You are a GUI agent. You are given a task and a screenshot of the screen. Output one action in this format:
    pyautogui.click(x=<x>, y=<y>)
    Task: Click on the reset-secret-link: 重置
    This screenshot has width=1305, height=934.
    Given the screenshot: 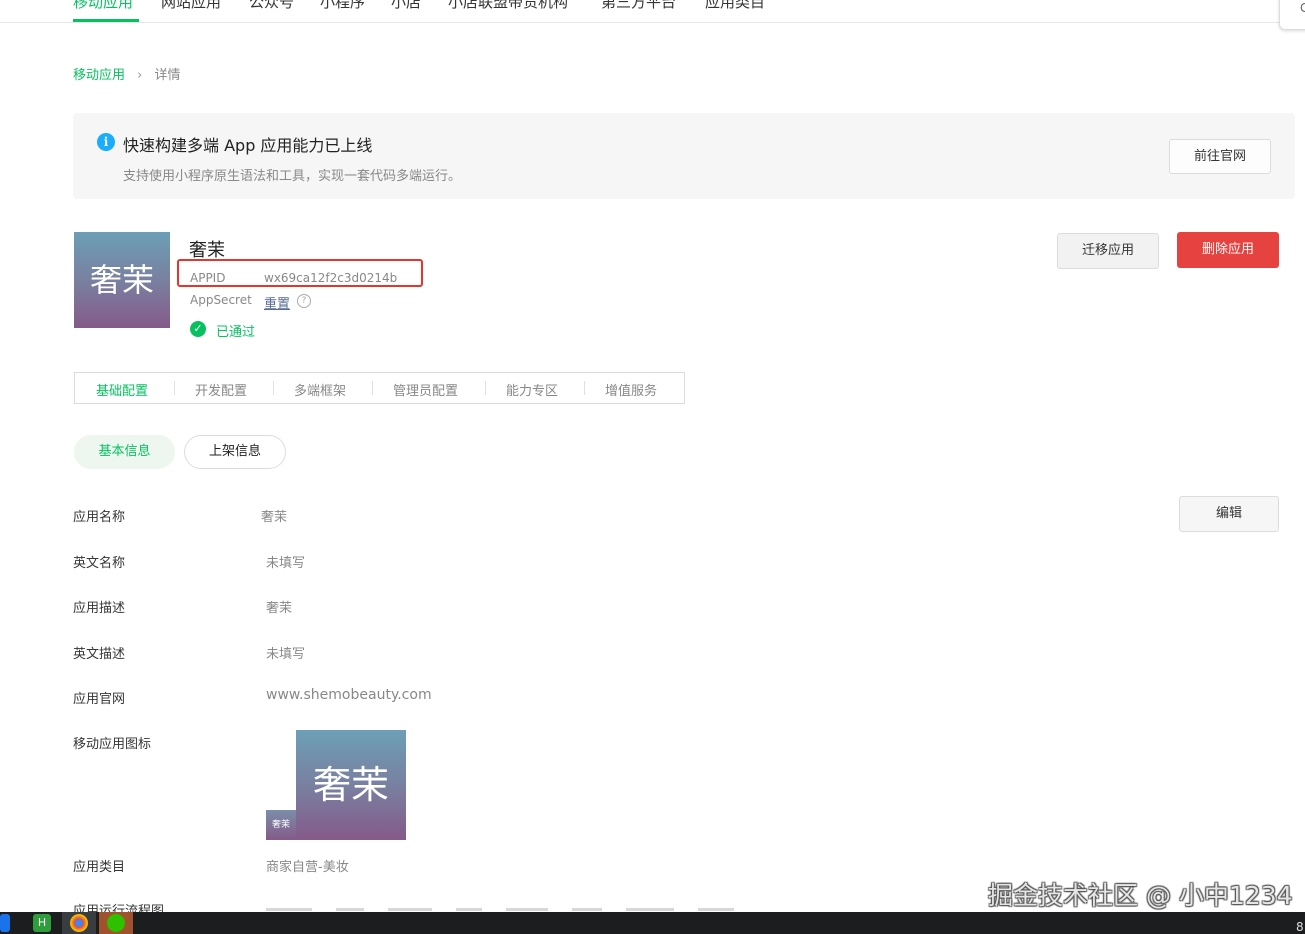 What is the action you would take?
    pyautogui.click(x=277, y=302)
    